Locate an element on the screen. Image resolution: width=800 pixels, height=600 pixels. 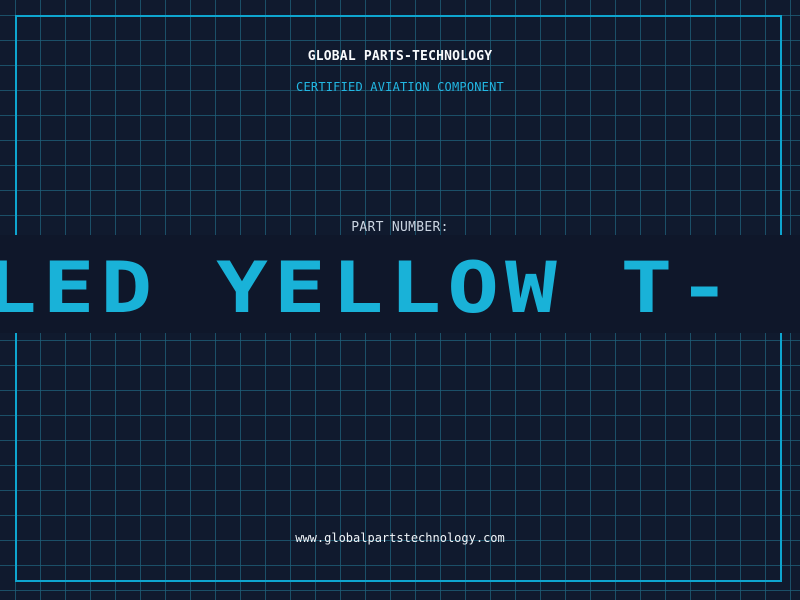
part-number-label: PART NUMBER: is located at coordinates (400, 227).